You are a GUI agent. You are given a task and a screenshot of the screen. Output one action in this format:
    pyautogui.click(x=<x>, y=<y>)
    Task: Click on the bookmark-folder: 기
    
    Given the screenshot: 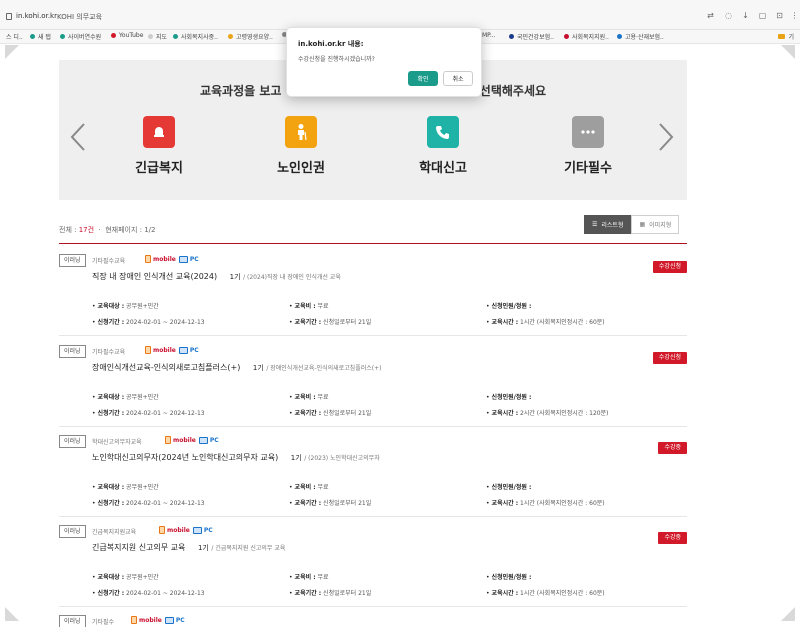 What is the action you would take?
    pyautogui.click(x=786, y=36)
    